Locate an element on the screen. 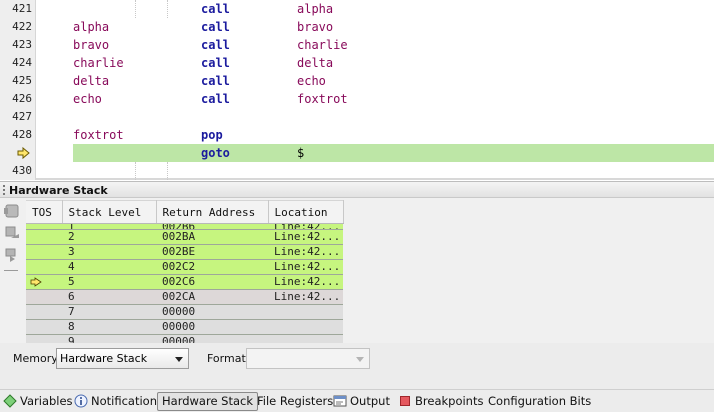 Image resolution: width=714 pixels, height=412 pixels. table-row: 7 00000 is located at coordinates (184, 312).